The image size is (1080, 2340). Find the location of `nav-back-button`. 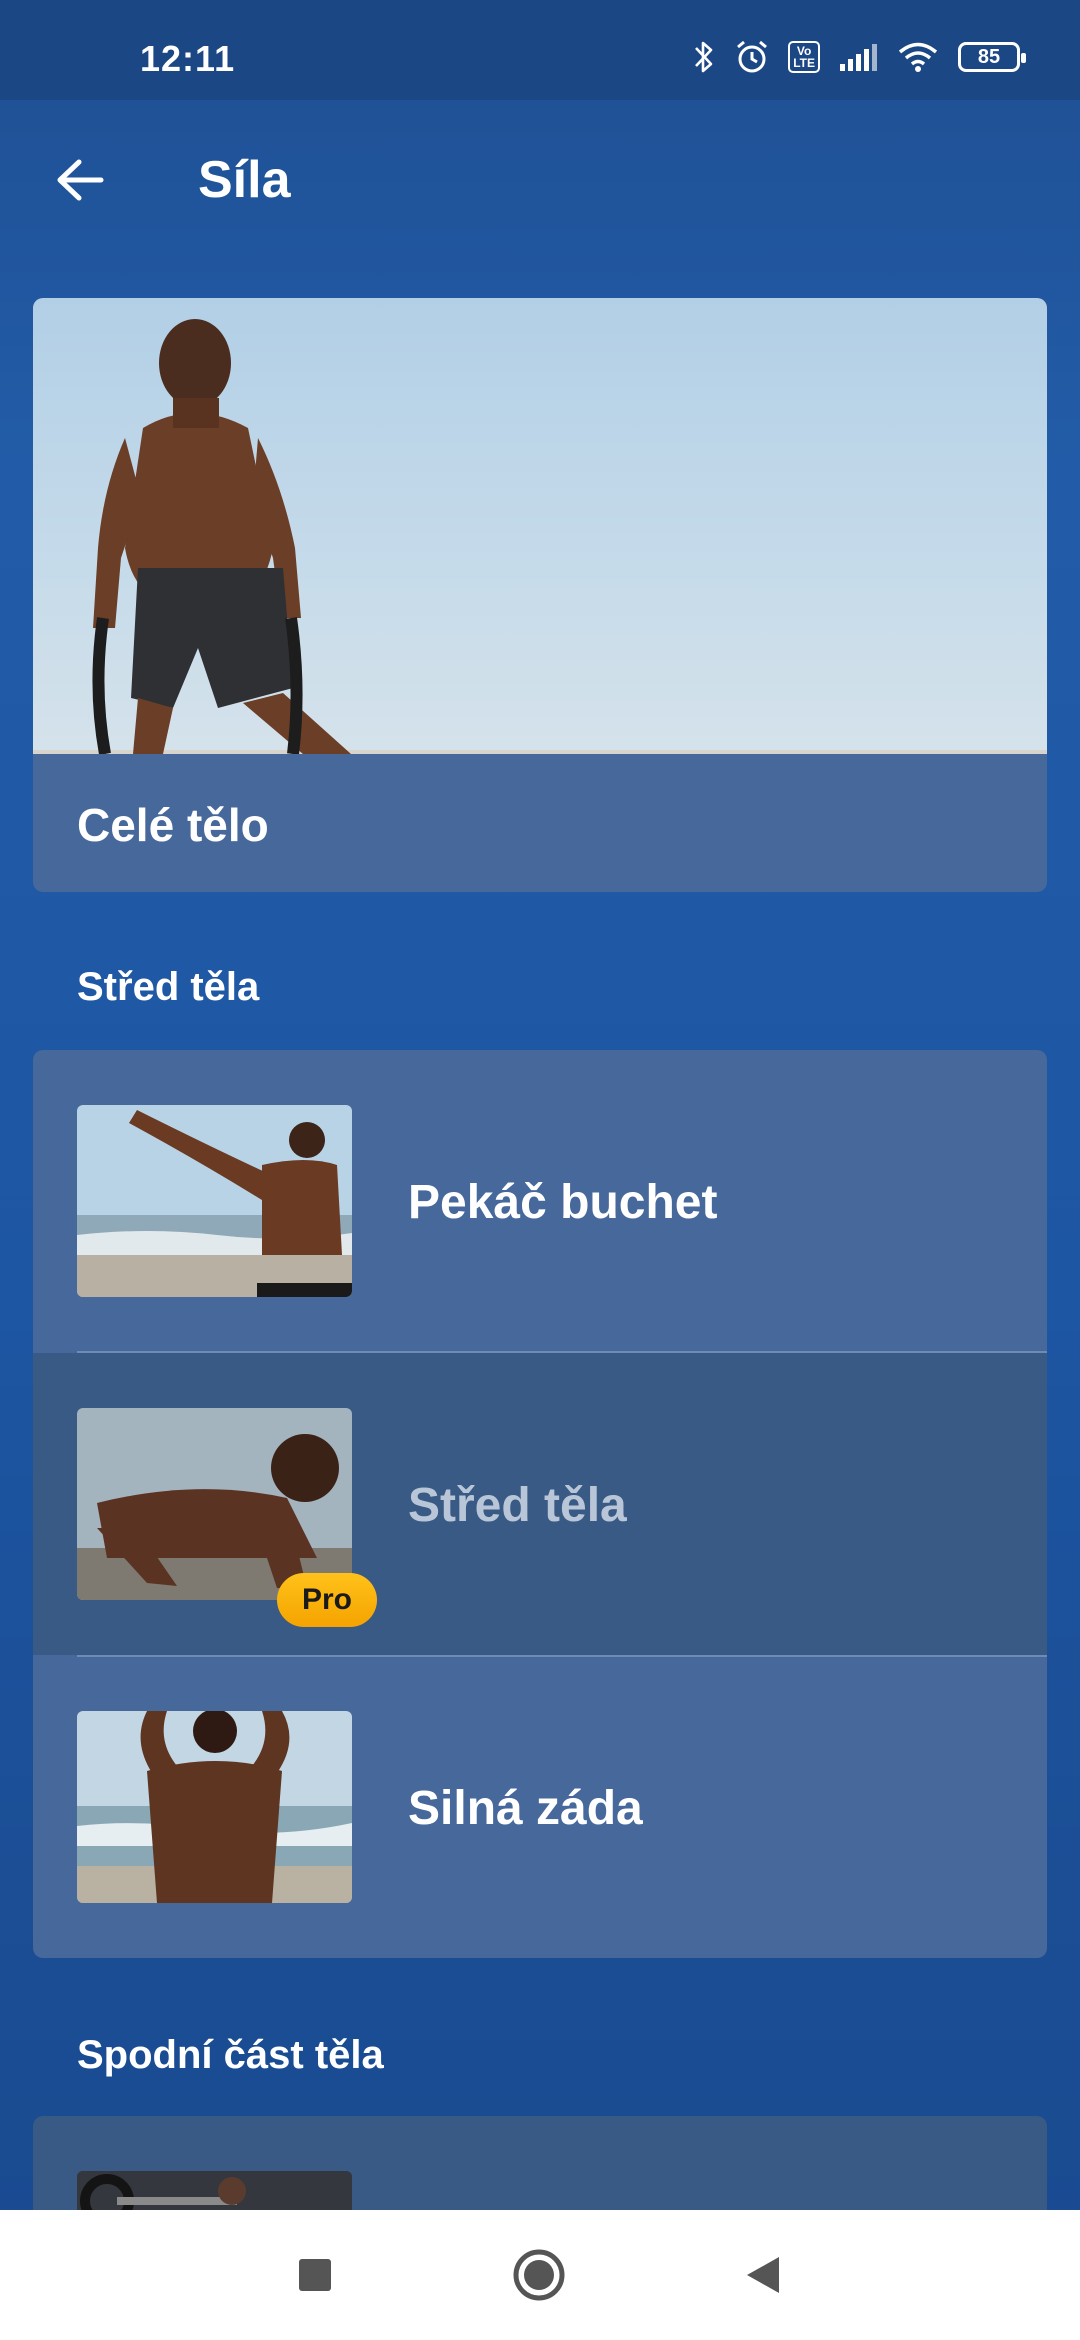

nav-back-button is located at coordinates (762, 2275).